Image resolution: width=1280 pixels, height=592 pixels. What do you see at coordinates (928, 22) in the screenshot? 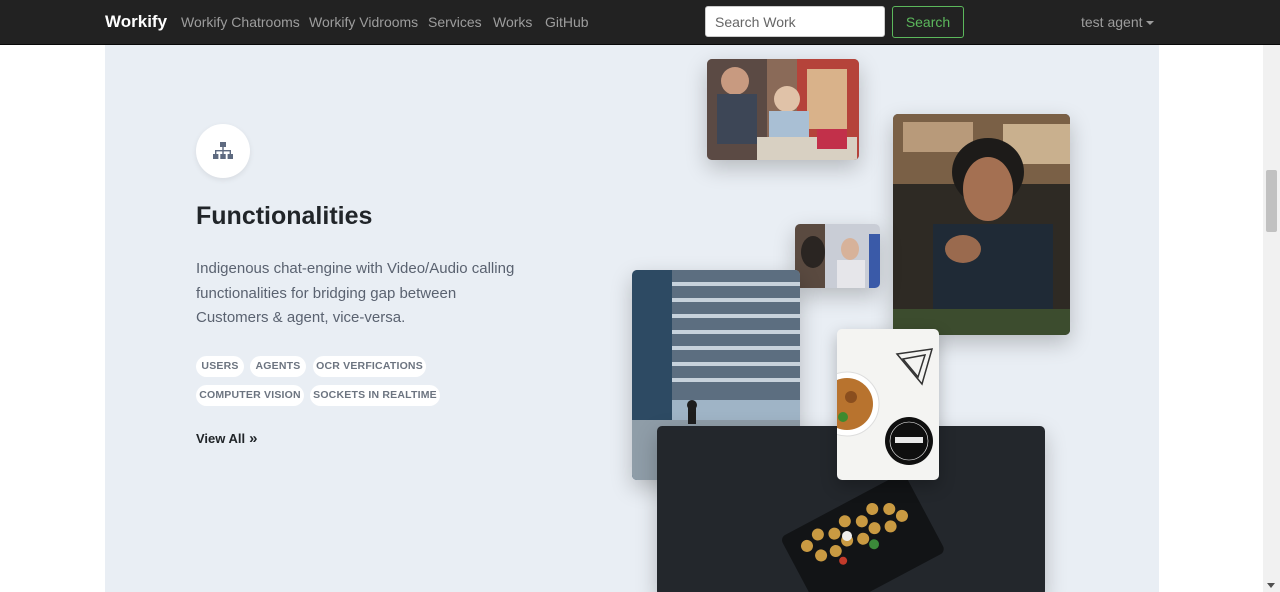
I see `search-button: Search` at bounding box center [928, 22].